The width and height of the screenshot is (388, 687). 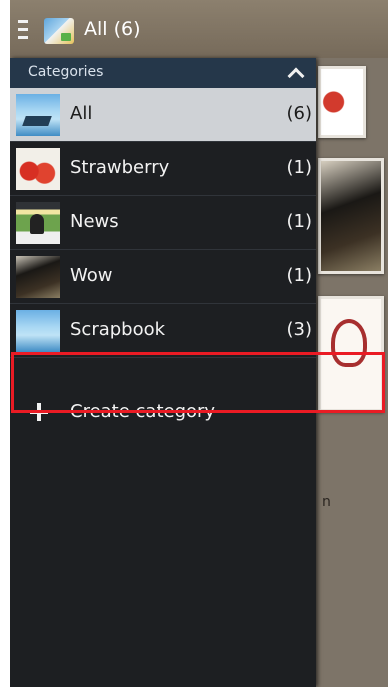 What do you see at coordinates (118, 329) in the screenshot?
I see `category-name: Scrapbook` at bounding box center [118, 329].